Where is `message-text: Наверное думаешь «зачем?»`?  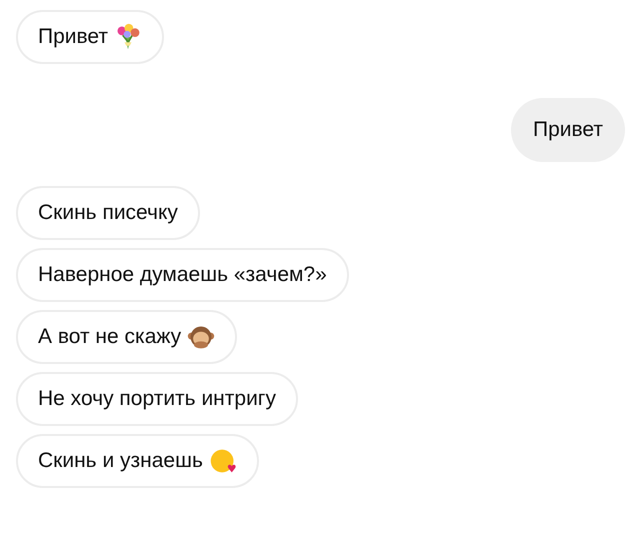 message-text: Наверное думаешь «зачем?» is located at coordinates (182, 275).